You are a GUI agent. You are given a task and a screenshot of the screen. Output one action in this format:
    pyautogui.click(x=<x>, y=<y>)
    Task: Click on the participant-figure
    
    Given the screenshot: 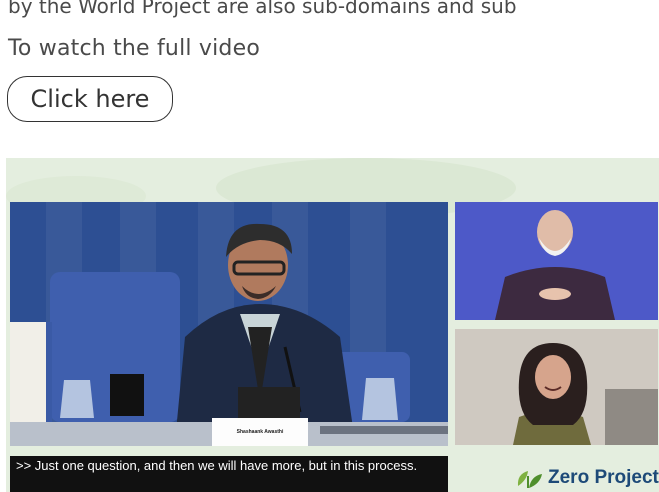 What is the action you would take?
    pyautogui.click(x=556, y=387)
    